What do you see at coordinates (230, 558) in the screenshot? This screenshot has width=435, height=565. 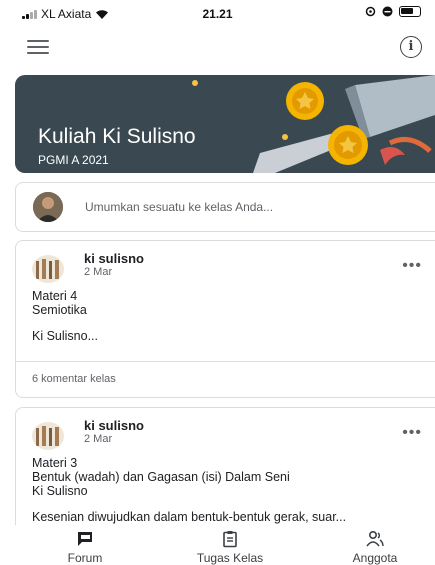 I see `nav-classwork-label: Tugas Kelas` at bounding box center [230, 558].